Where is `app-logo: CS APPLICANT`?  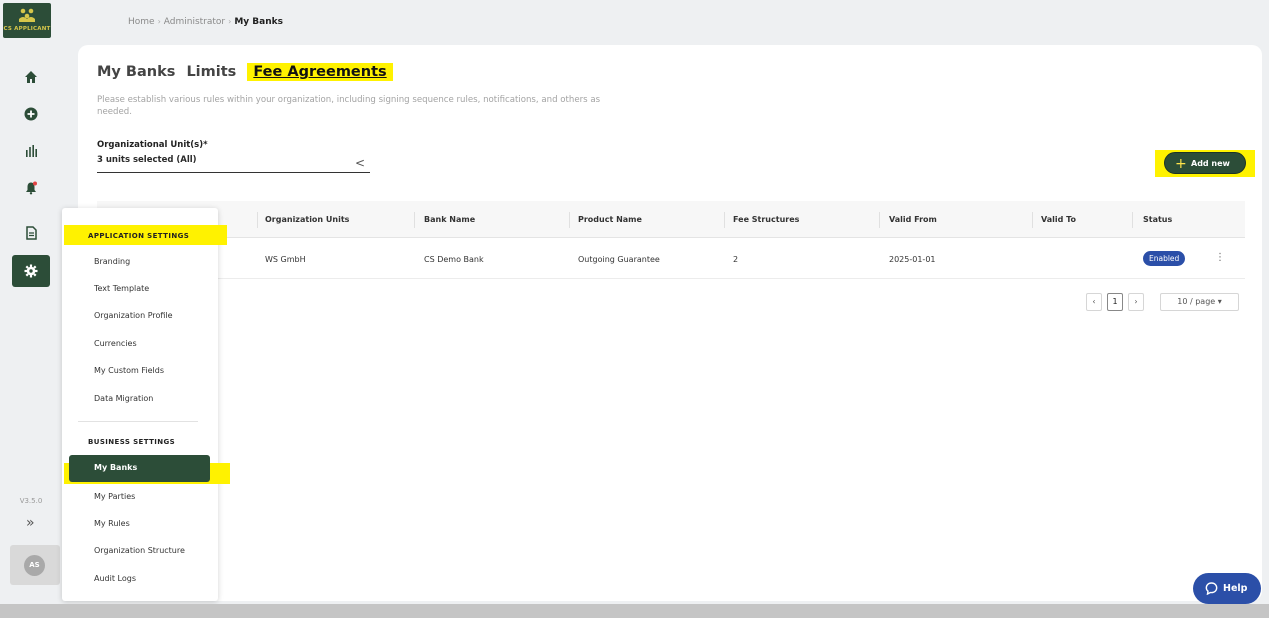 app-logo: CS APPLICANT is located at coordinates (27, 20).